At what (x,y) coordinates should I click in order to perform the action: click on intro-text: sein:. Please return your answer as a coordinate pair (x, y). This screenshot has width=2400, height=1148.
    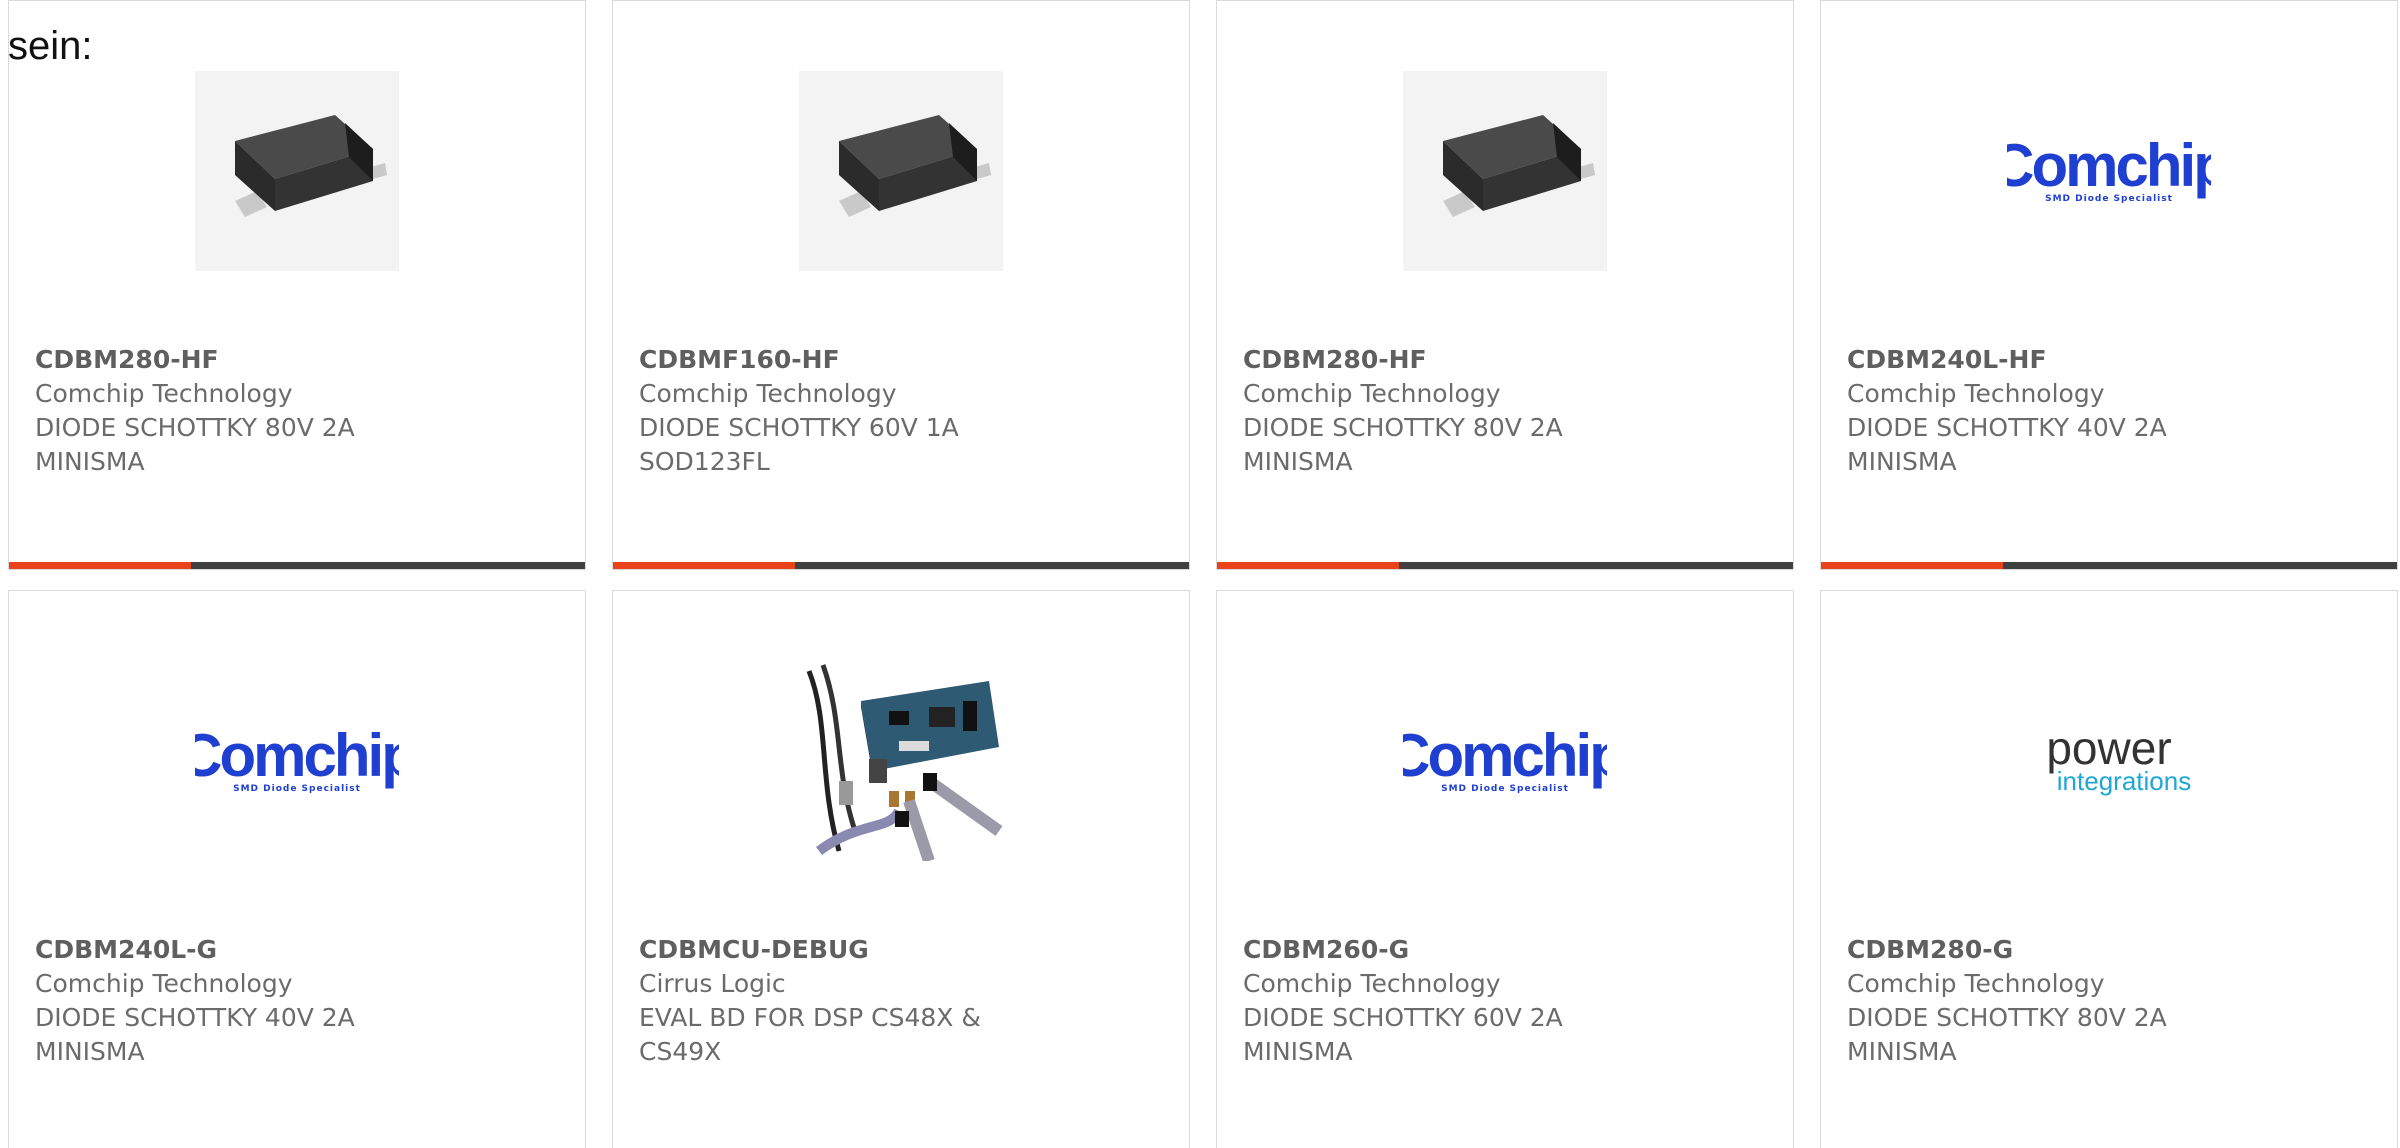
    Looking at the image, I should click on (50, 46).